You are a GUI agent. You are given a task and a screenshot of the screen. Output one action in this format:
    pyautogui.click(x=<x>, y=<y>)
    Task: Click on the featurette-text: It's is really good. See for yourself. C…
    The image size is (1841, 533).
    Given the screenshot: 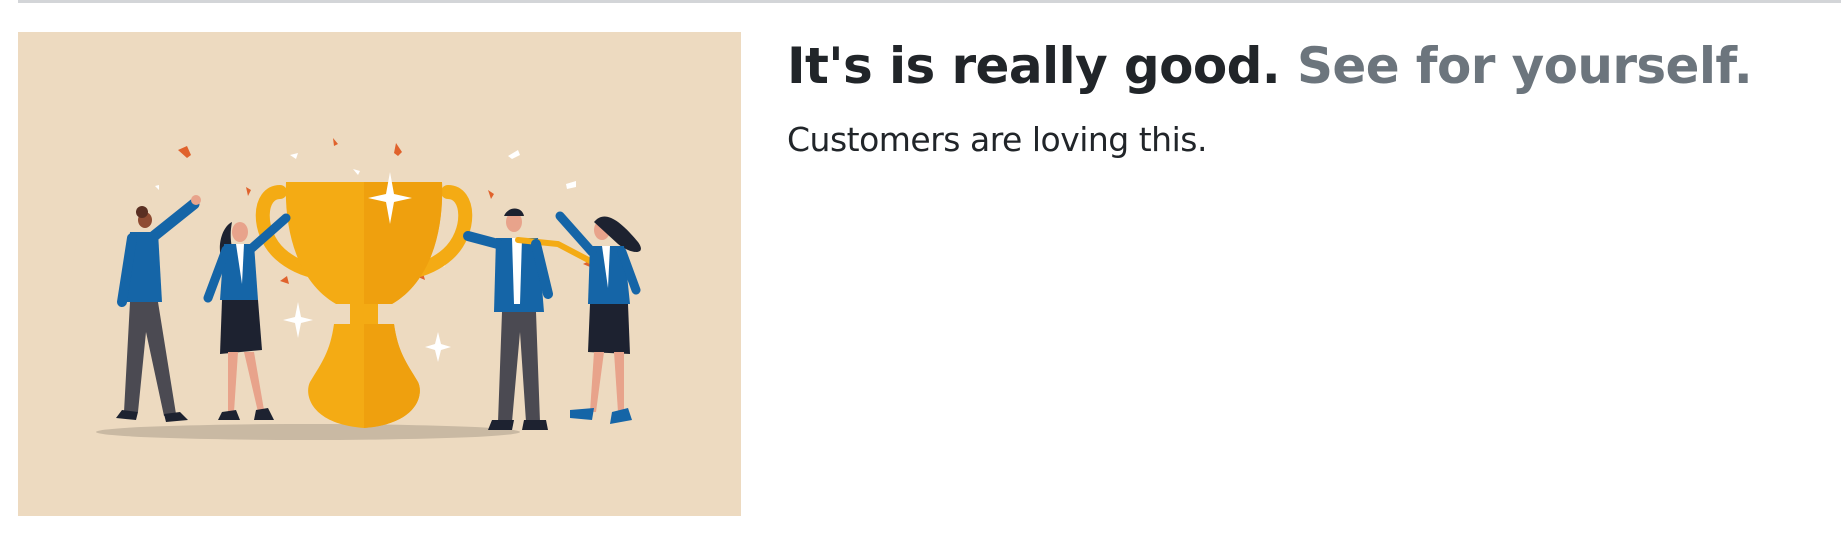 What is the action you would take?
    pyautogui.click(x=1302, y=98)
    